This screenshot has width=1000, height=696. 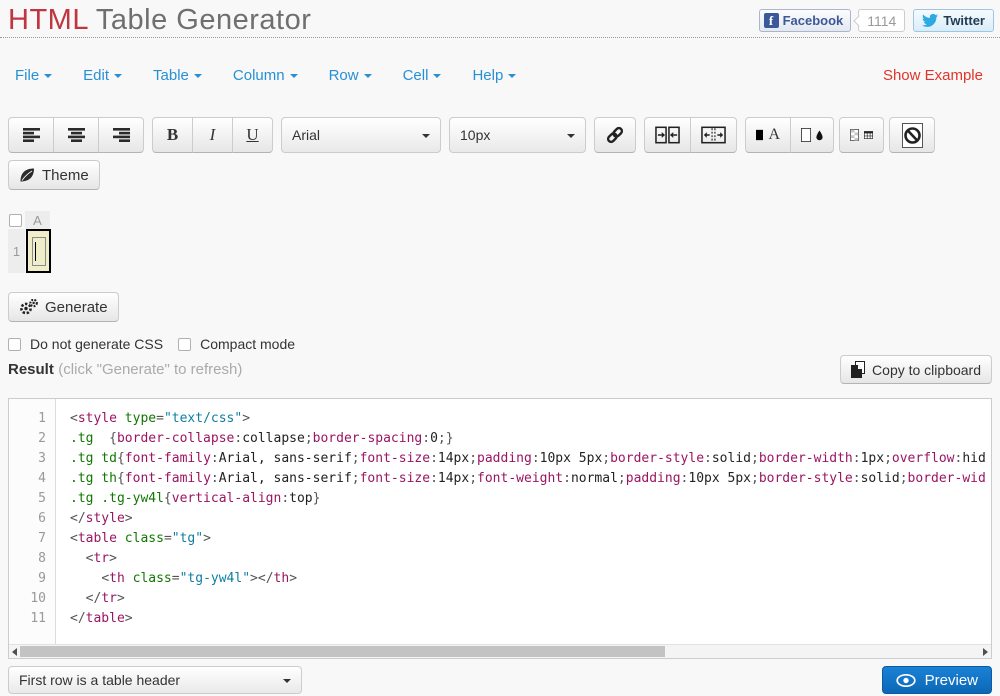 What do you see at coordinates (48, 20) in the screenshot?
I see `page-title-accent: HTML` at bounding box center [48, 20].